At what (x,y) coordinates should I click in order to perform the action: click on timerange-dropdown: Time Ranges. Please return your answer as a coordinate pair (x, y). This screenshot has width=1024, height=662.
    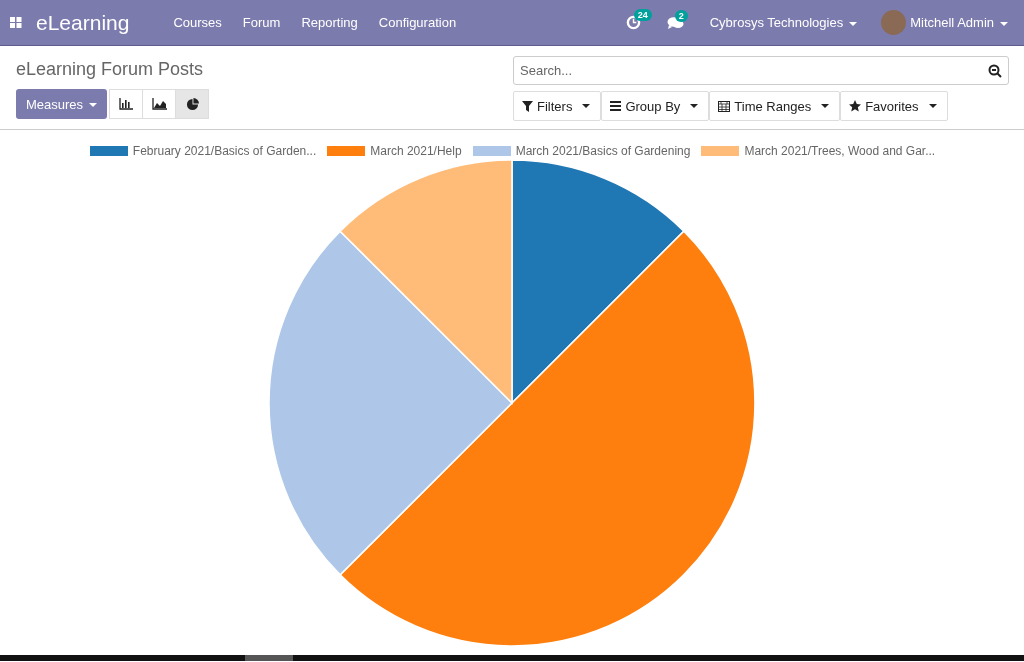
    Looking at the image, I should click on (775, 106).